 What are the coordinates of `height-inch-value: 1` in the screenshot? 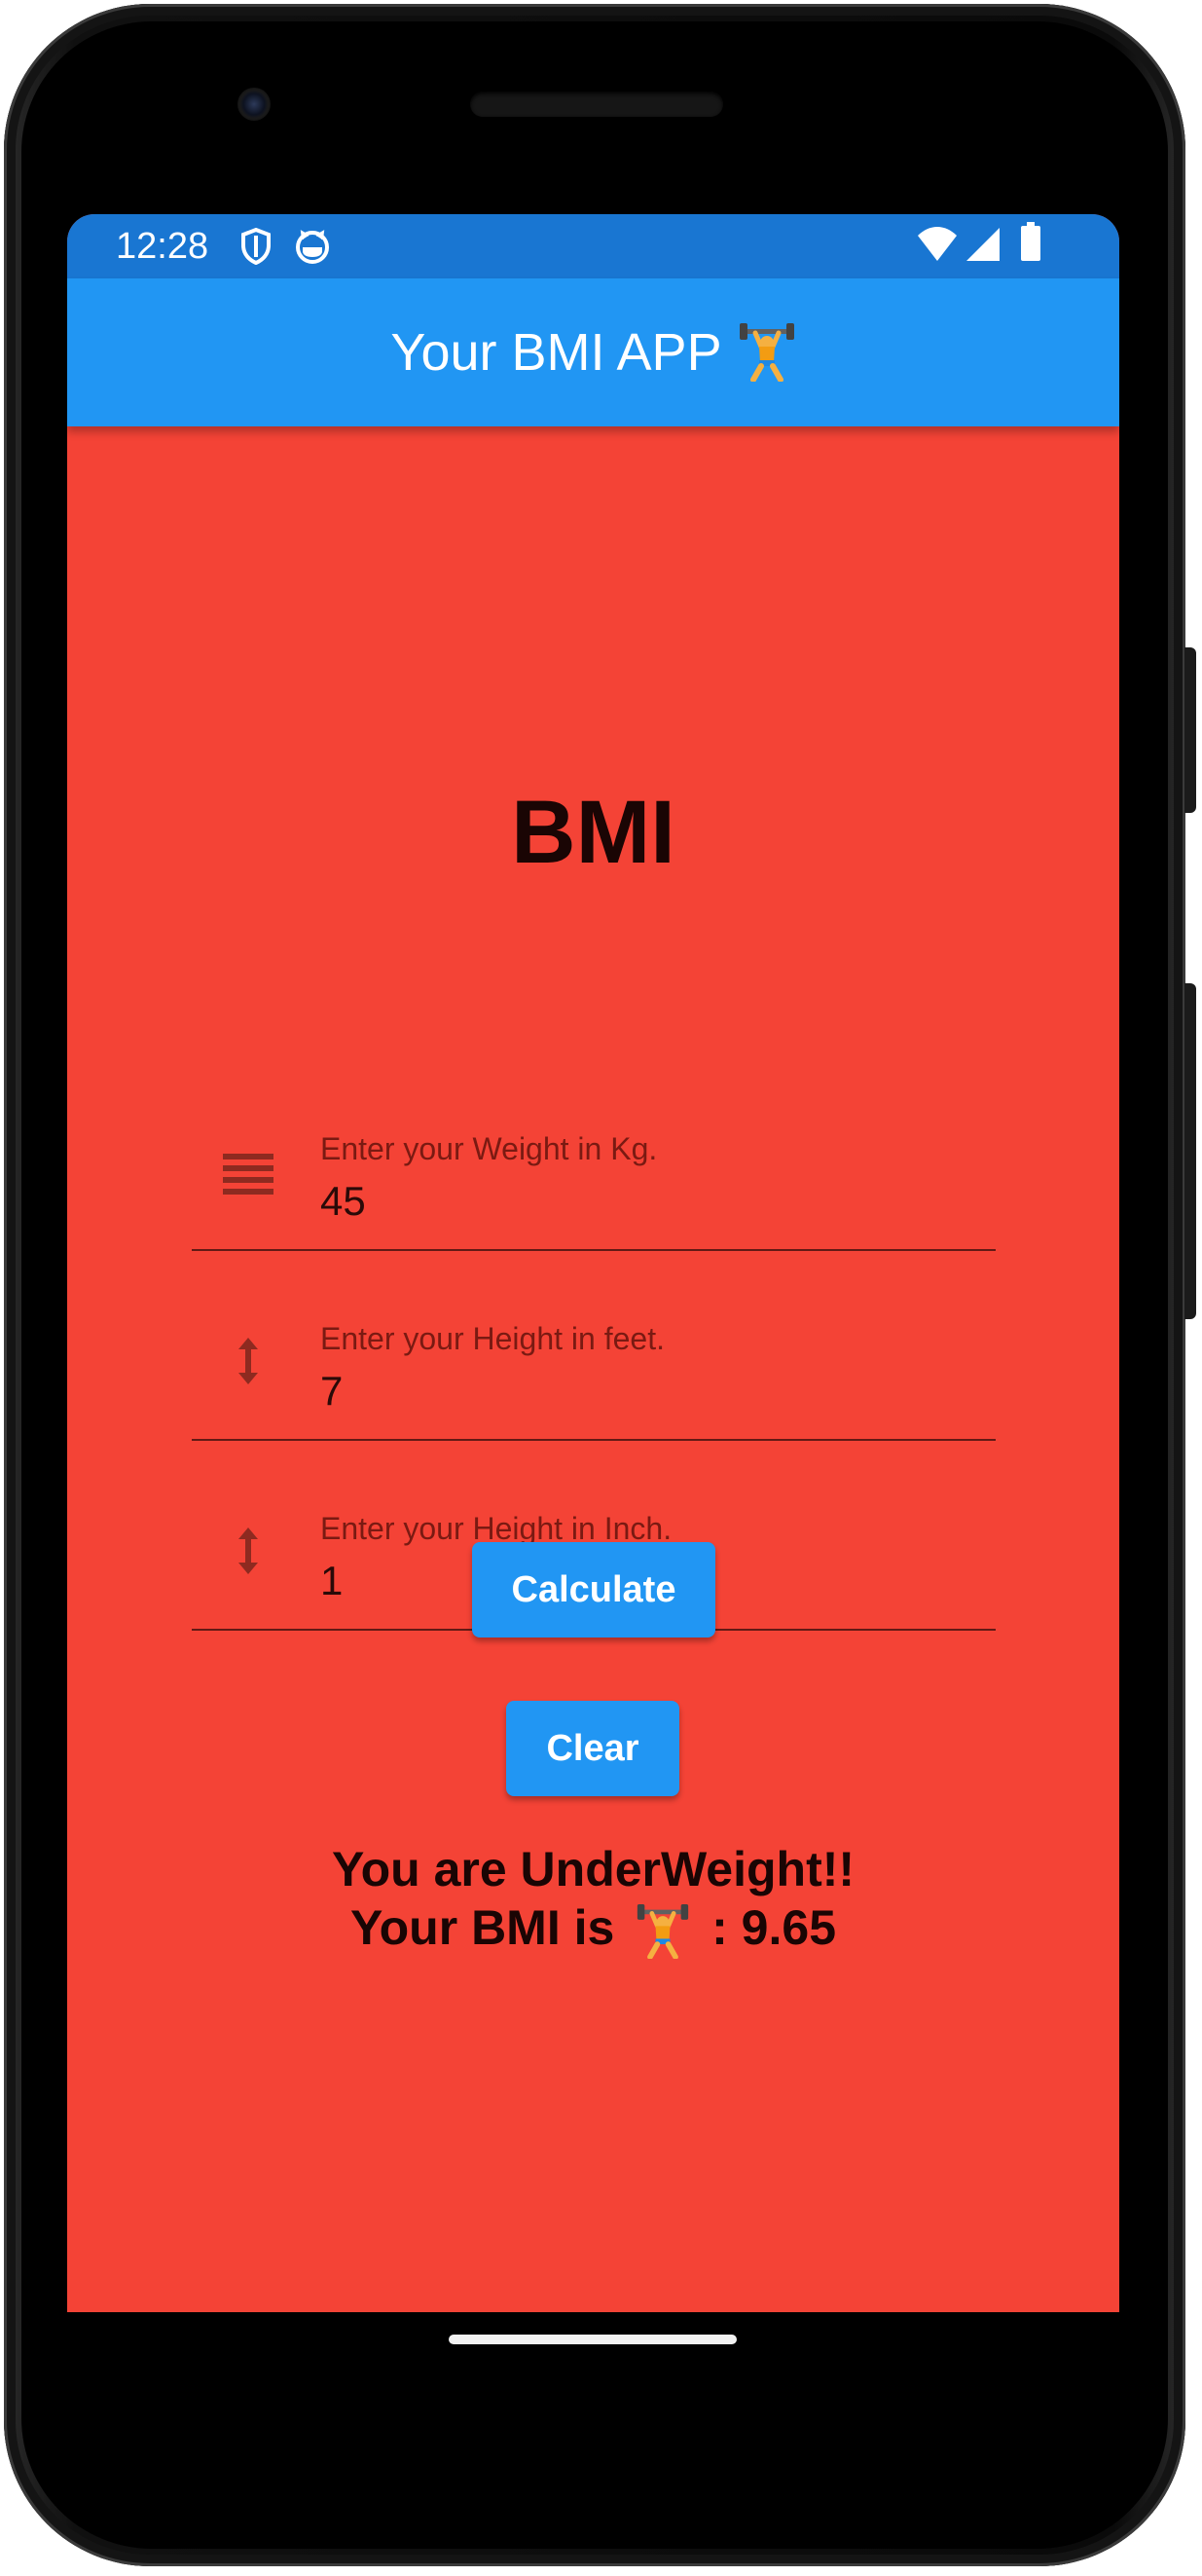 It's located at (331, 1581).